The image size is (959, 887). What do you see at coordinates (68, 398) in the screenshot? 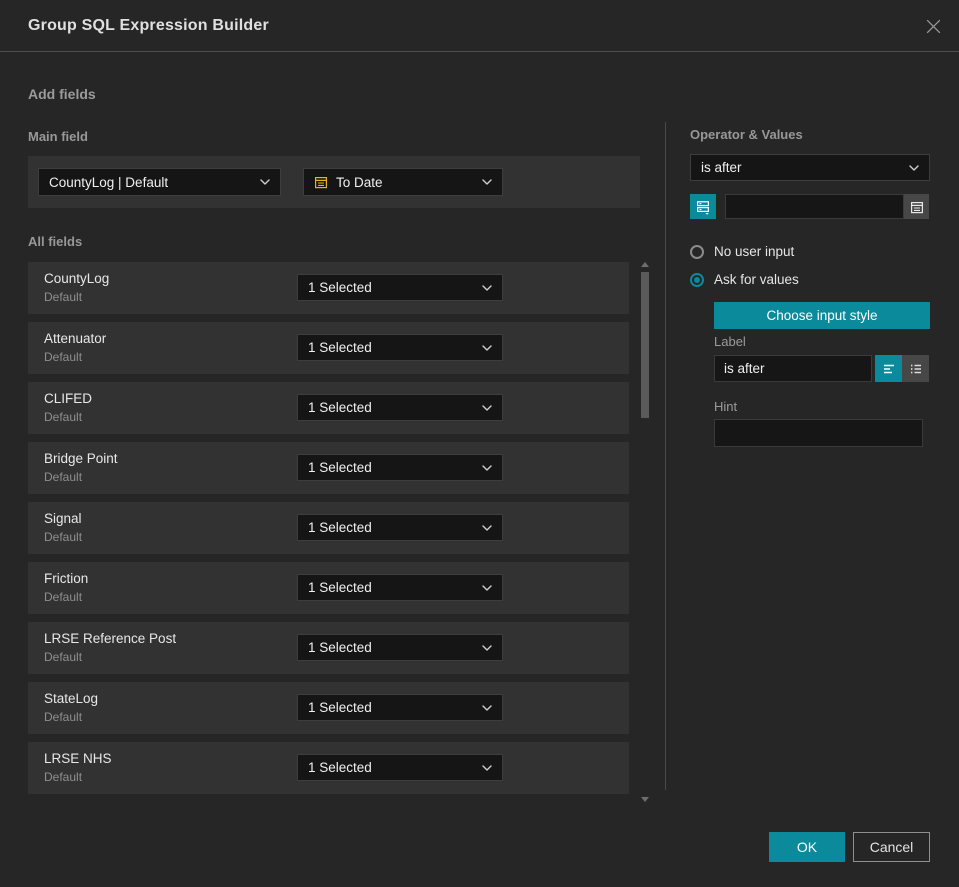
I see `field-name: CLIFED` at bounding box center [68, 398].